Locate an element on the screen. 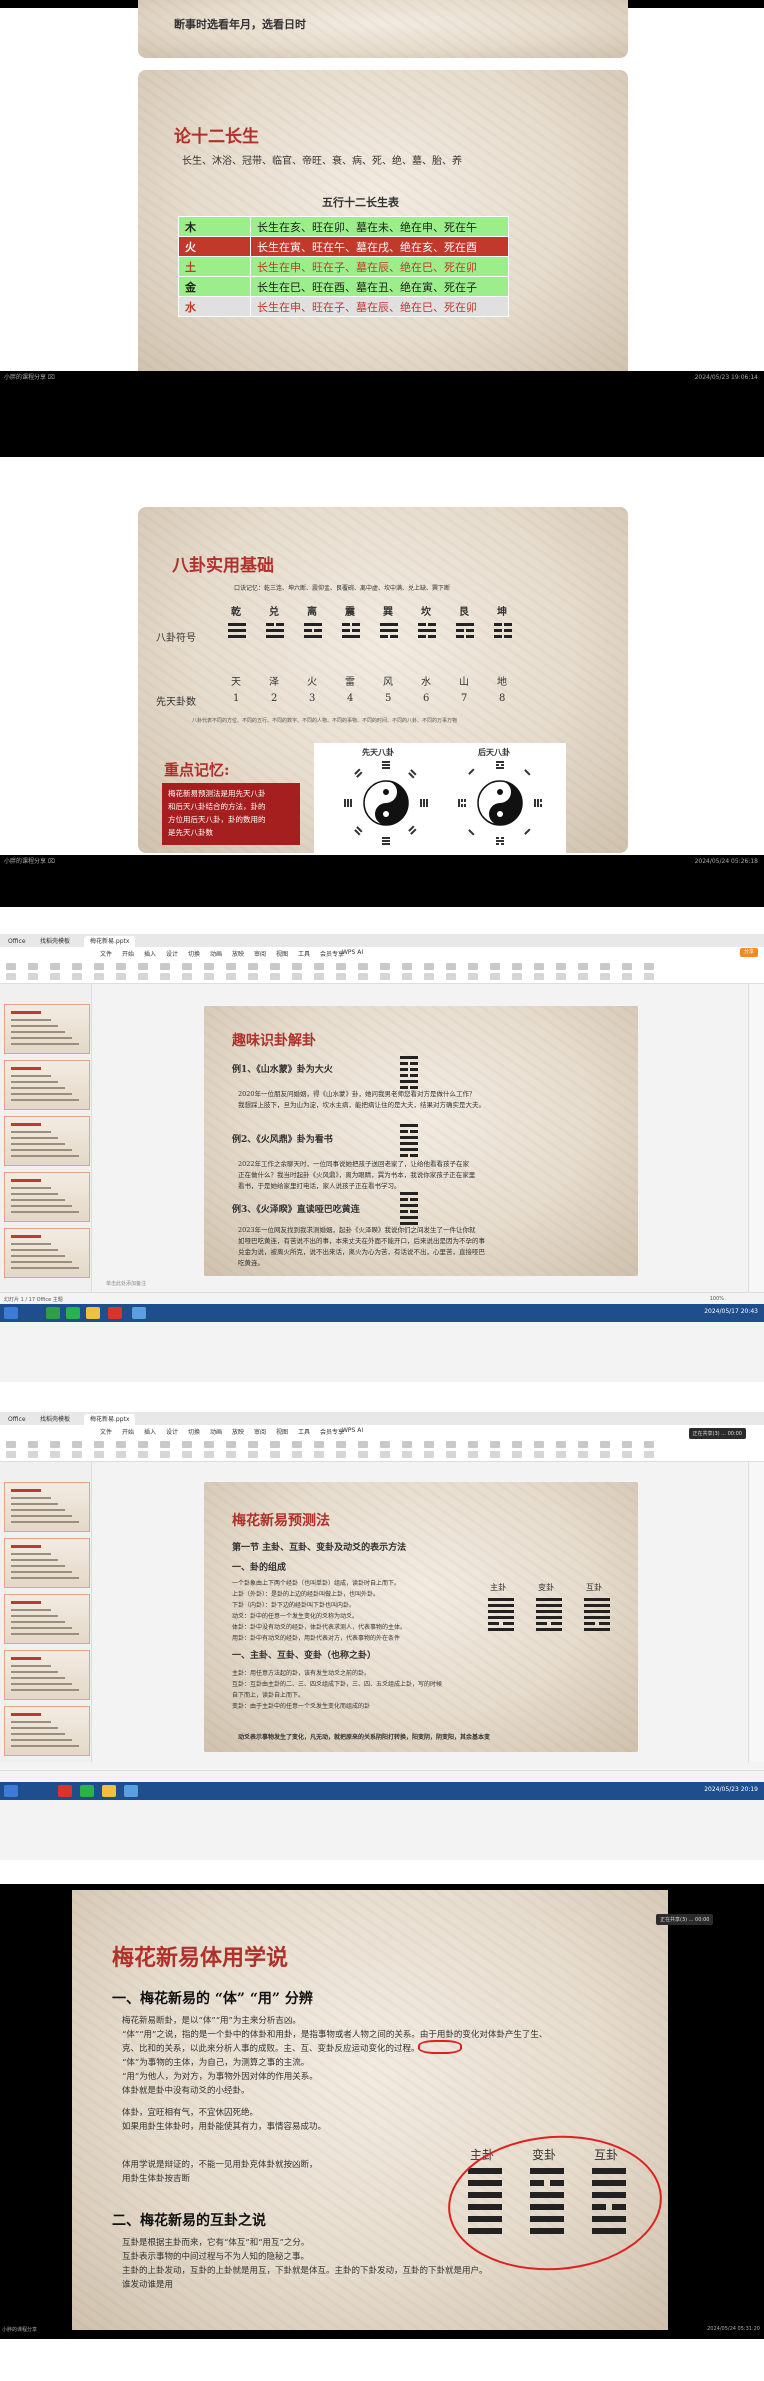 The height and width of the screenshot is (2381, 764). menu-item: 切换 is located at coordinates (194, 953).